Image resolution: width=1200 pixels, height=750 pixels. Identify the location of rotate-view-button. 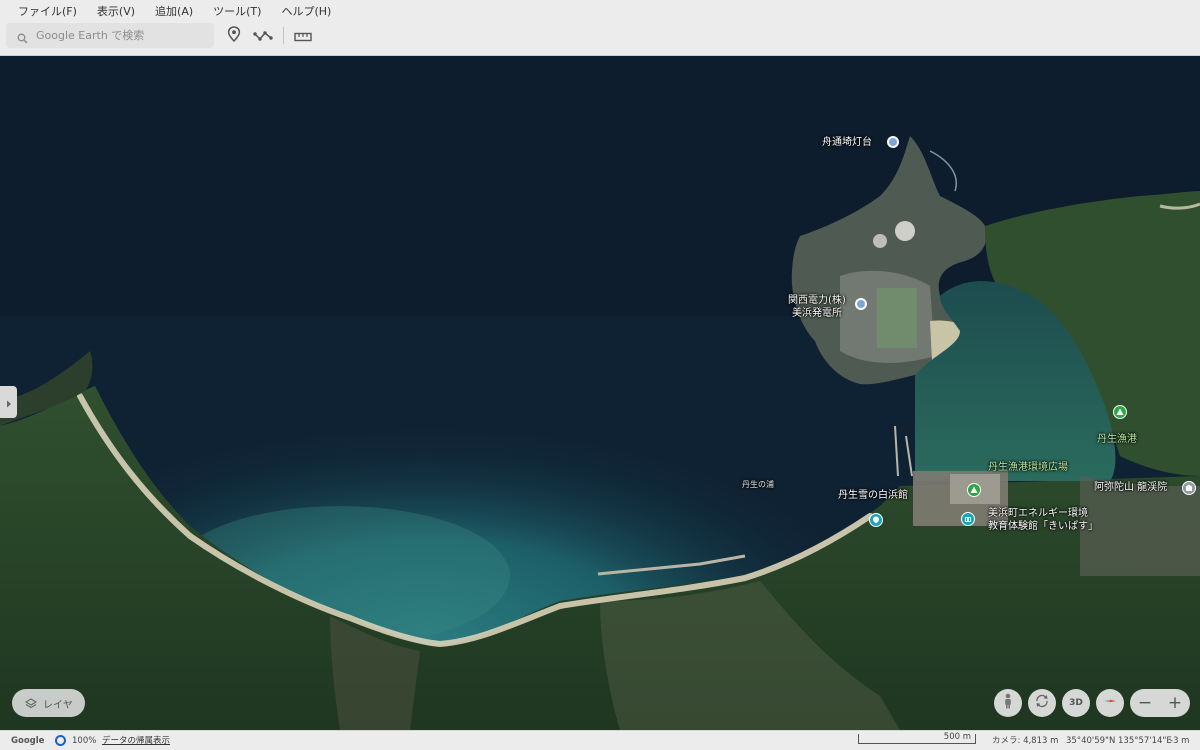
(1042, 703).